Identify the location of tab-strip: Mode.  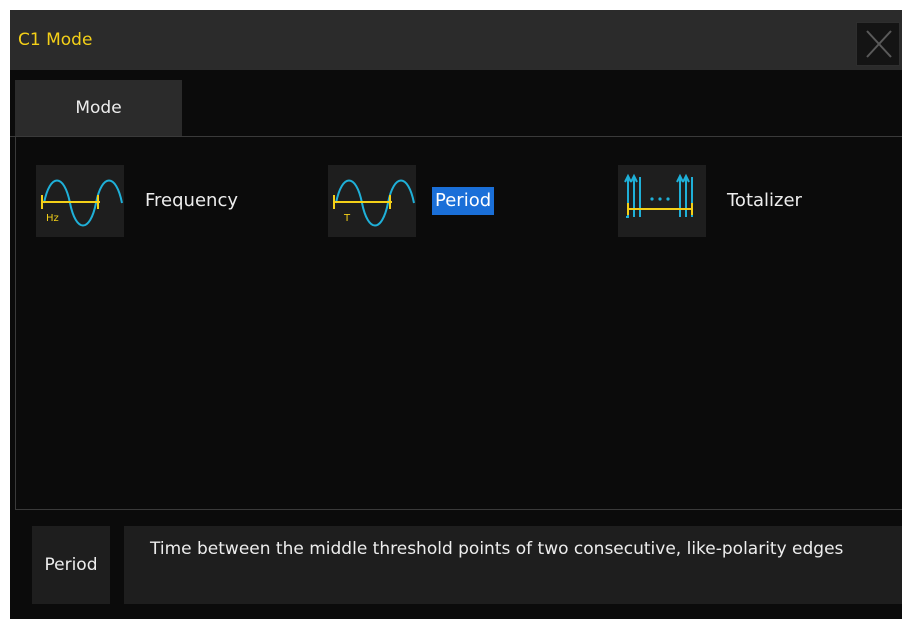
(456, 103).